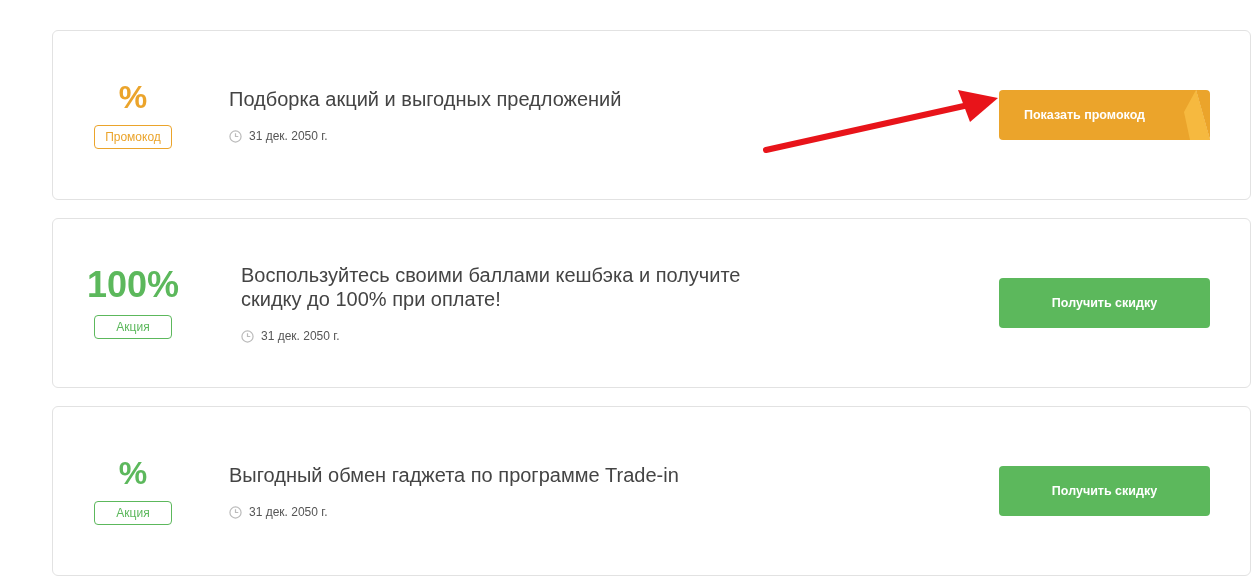  Describe the element at coordinates (133, 137) in the screenshot. I see `offer-tag: Промокод` at that location.